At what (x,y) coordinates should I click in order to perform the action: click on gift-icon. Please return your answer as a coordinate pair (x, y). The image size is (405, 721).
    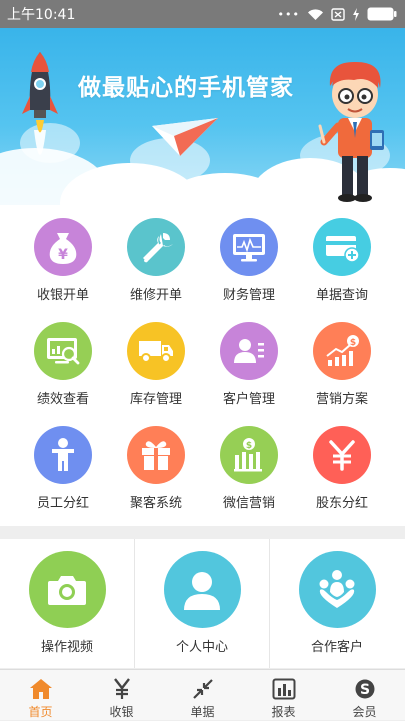
    Looking at the image, I should click on (156, 455).